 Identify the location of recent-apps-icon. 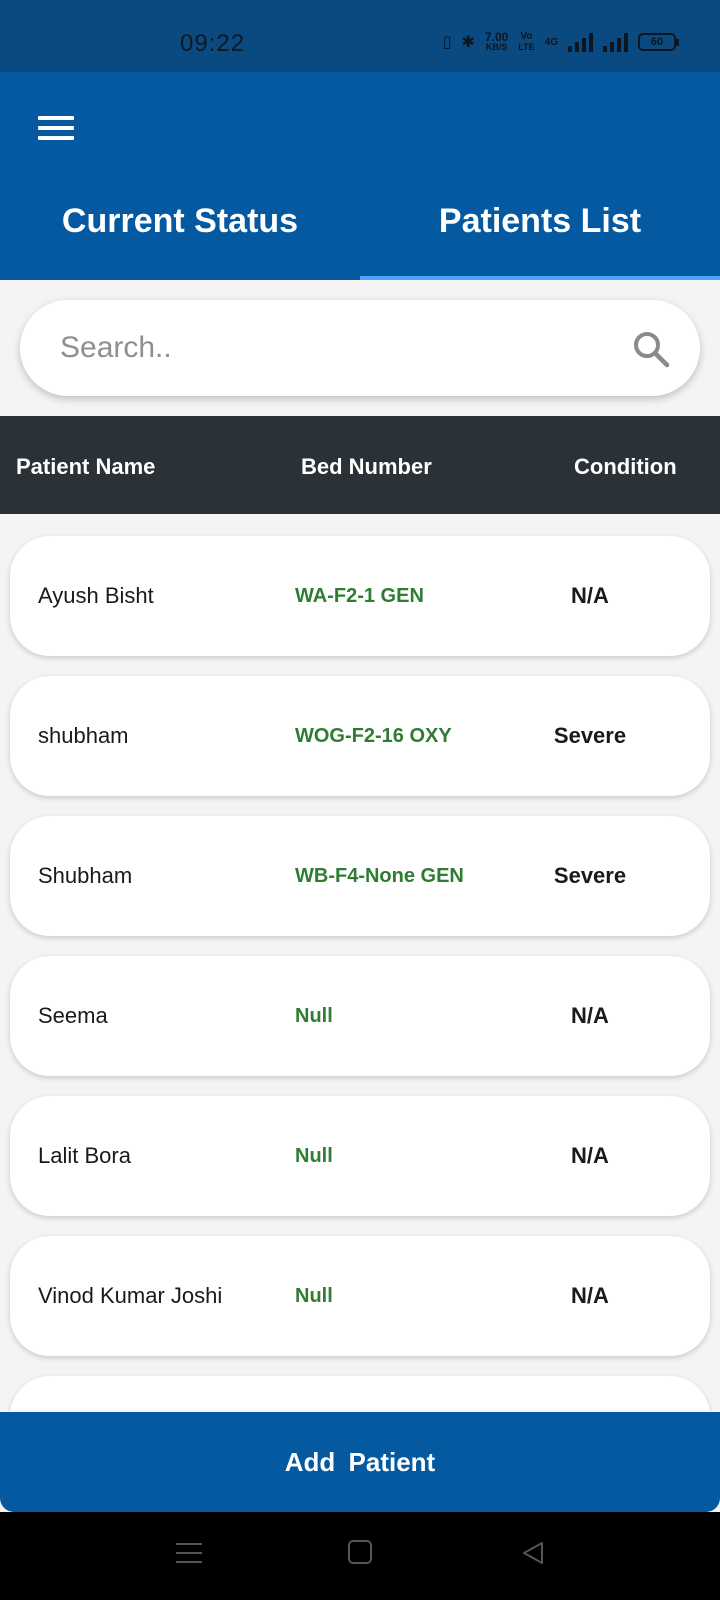
(189, 1553).